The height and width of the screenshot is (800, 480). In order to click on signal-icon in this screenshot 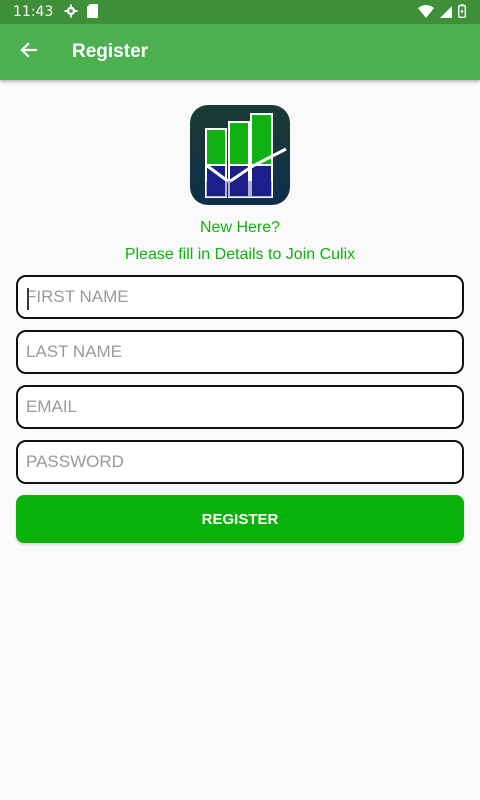, I will do `click(446, 12)`.